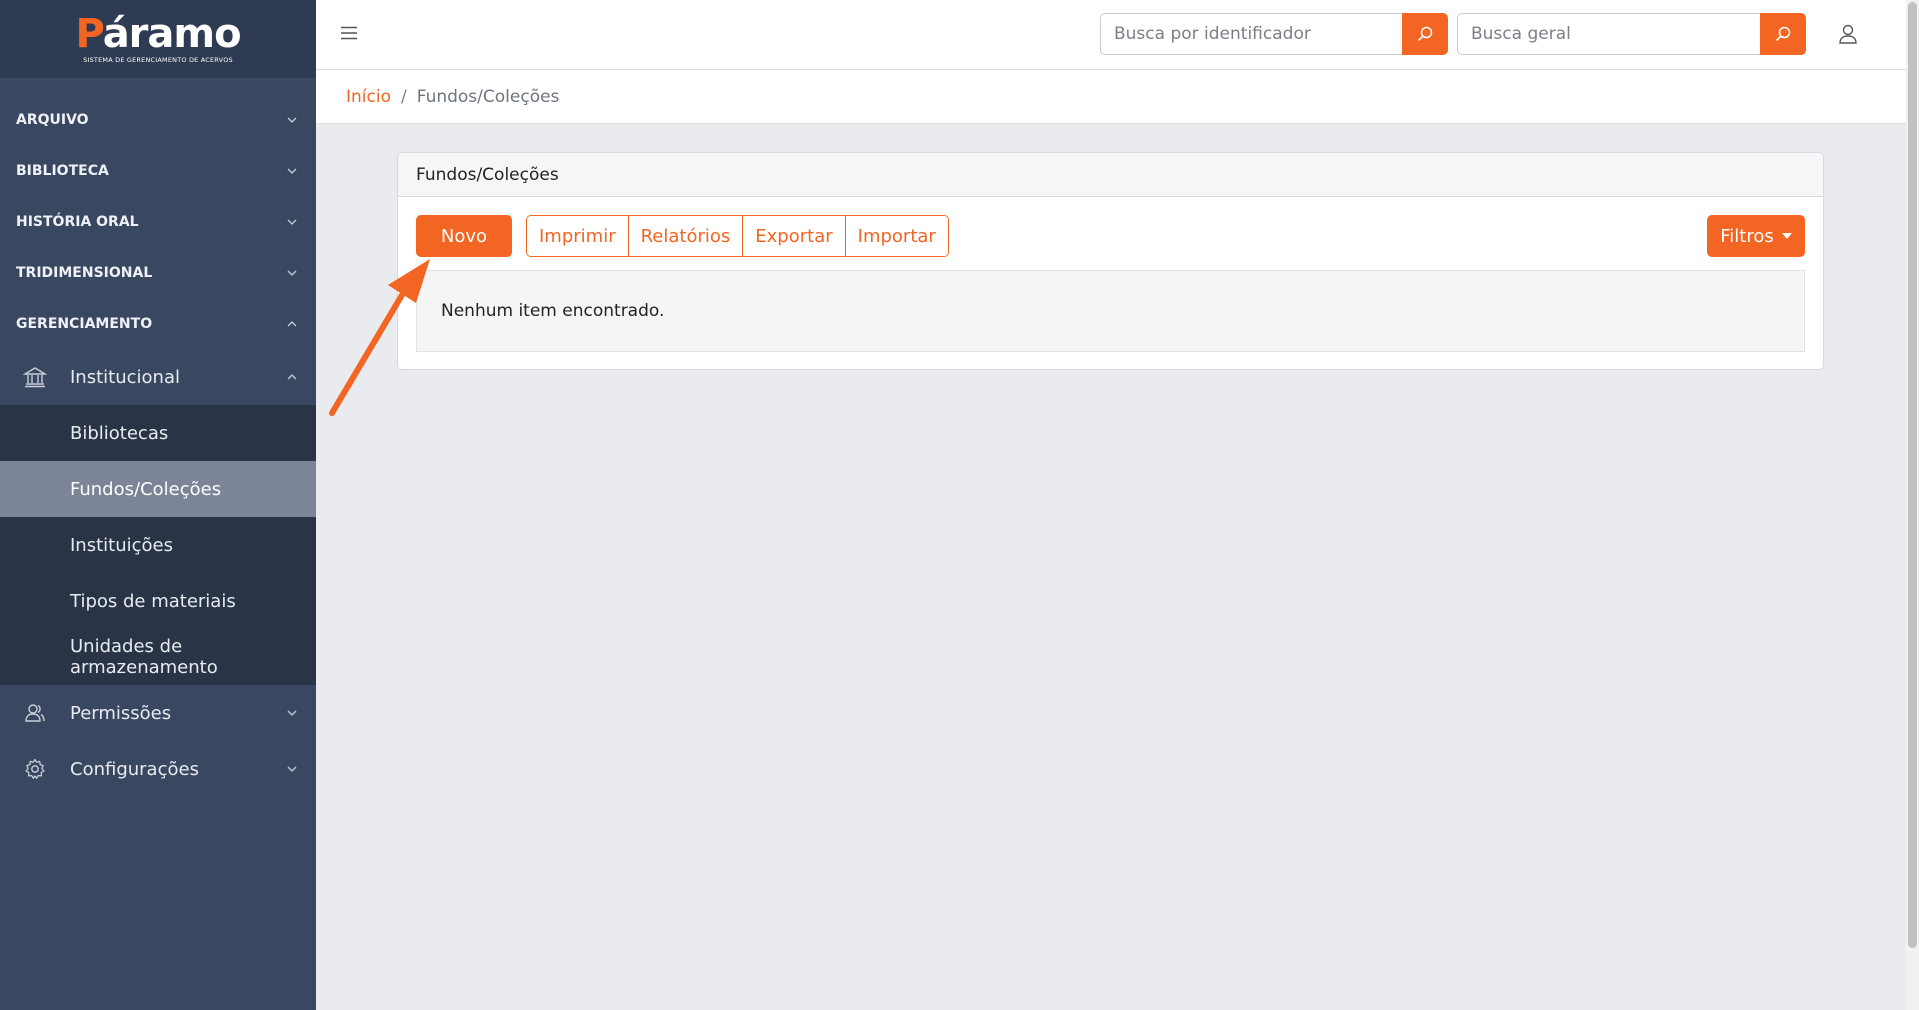  What do you see at coordinates (158, 34) in the screenshot?
I see `brand-name: Páramo` at bounding box center [158, 34].